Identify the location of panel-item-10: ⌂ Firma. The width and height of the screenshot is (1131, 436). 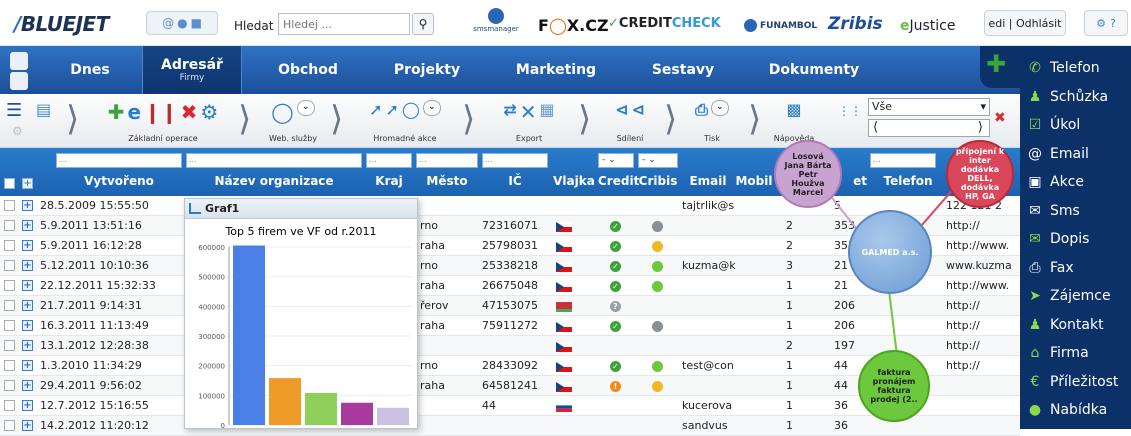
(1057, 353).